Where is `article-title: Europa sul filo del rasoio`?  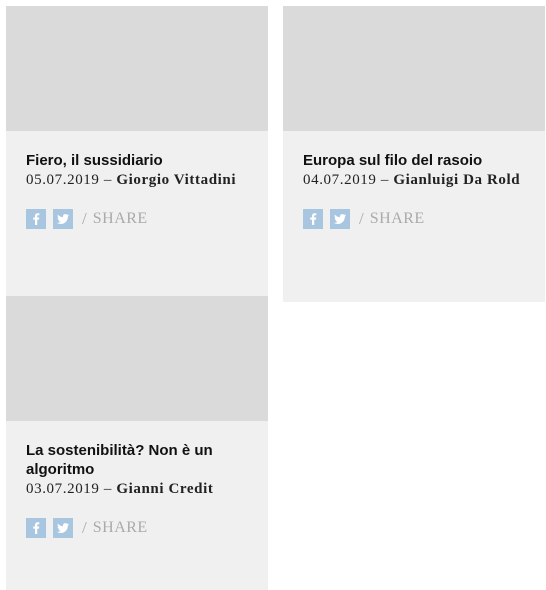
article-title: Europa sul filo del rasoio is located at coordinates (414, 160).